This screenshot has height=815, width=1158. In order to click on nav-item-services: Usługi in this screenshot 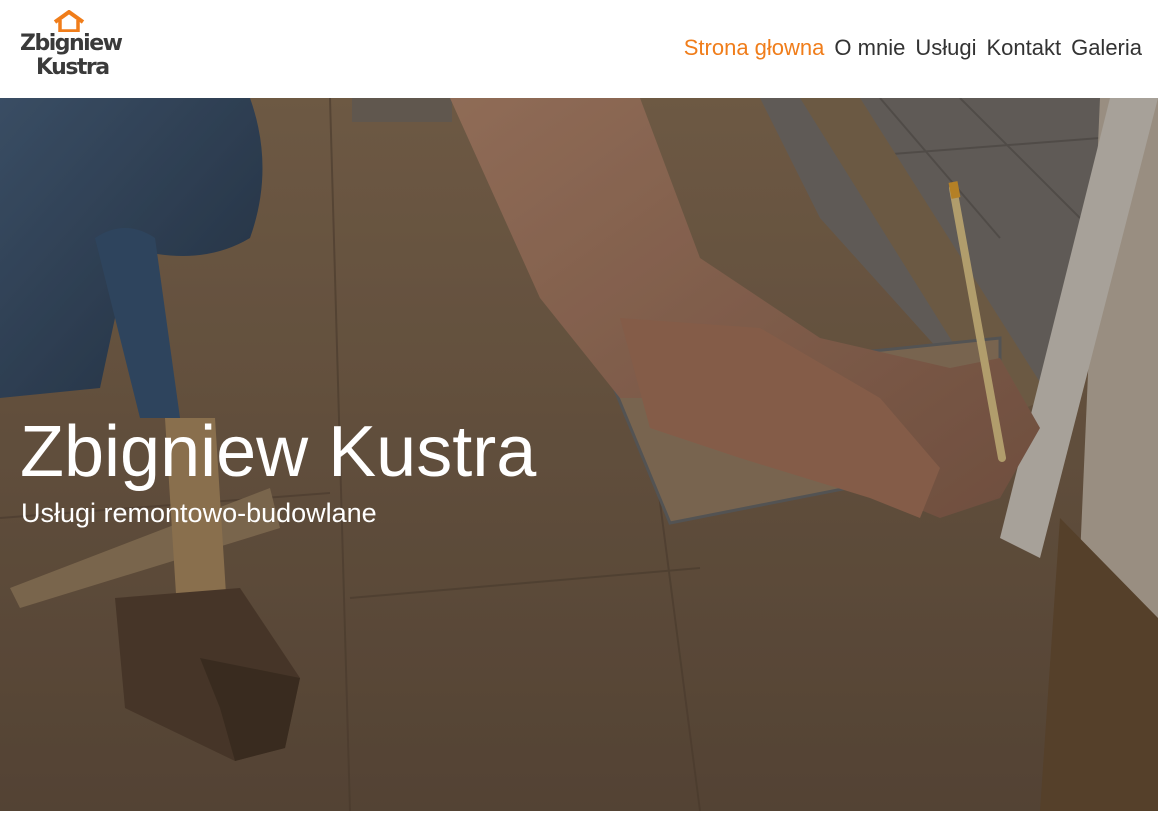, I will do `click(945, 48)`.